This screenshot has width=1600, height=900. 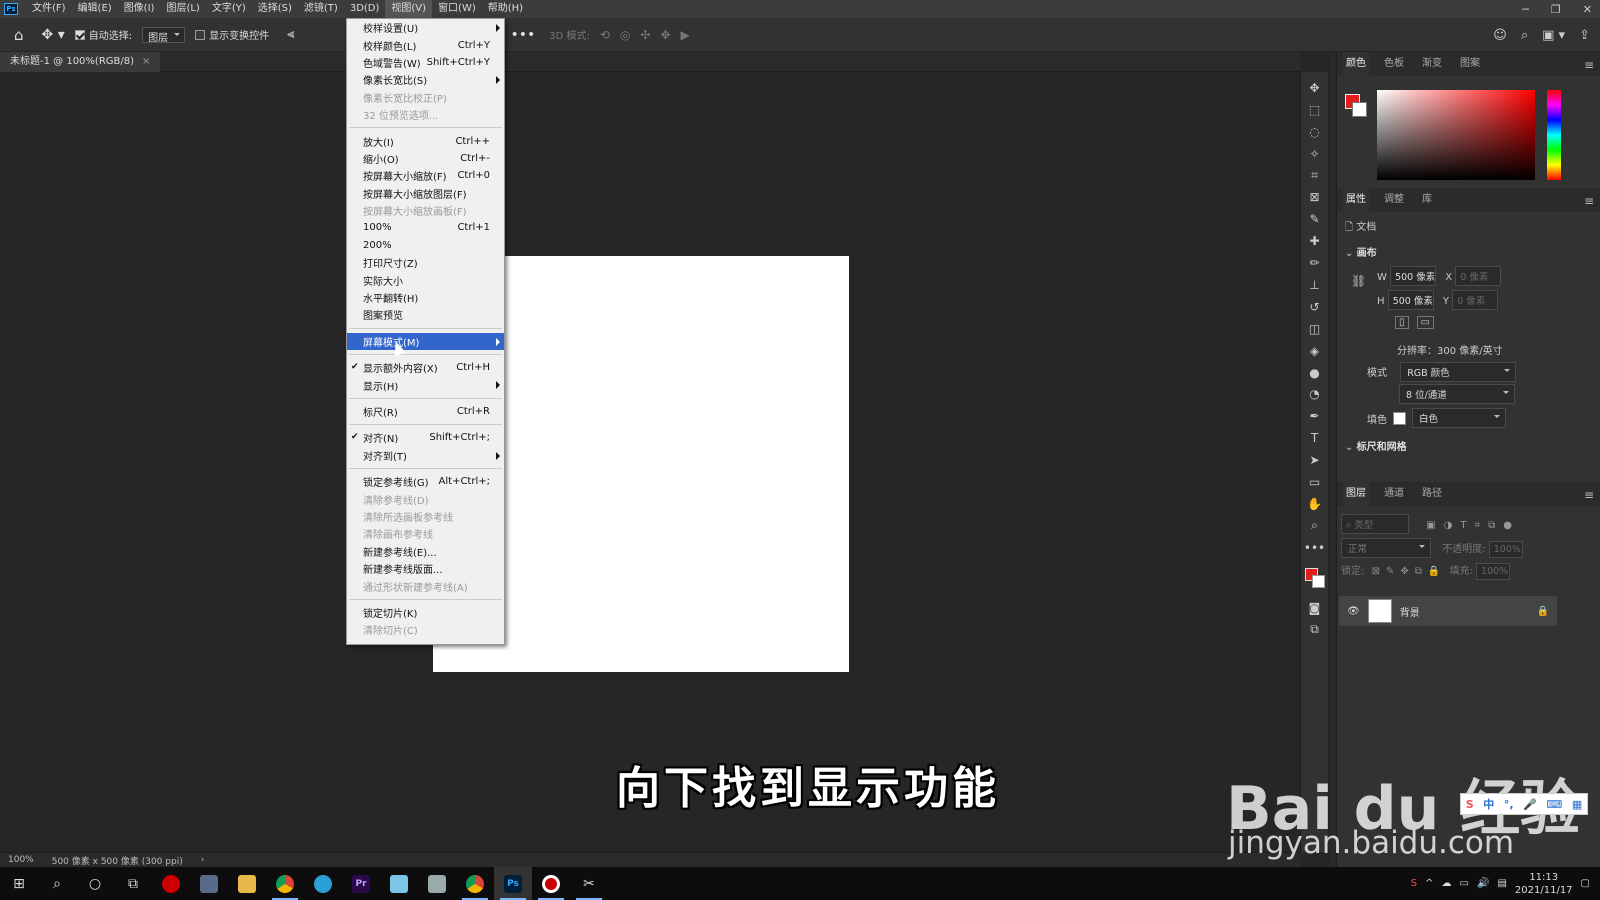 What do you see at coordinates (1448, 611) in the screenshot?
I see `layer-row-background: 👁 背景 🔒` at bounding box center [1448, 611].